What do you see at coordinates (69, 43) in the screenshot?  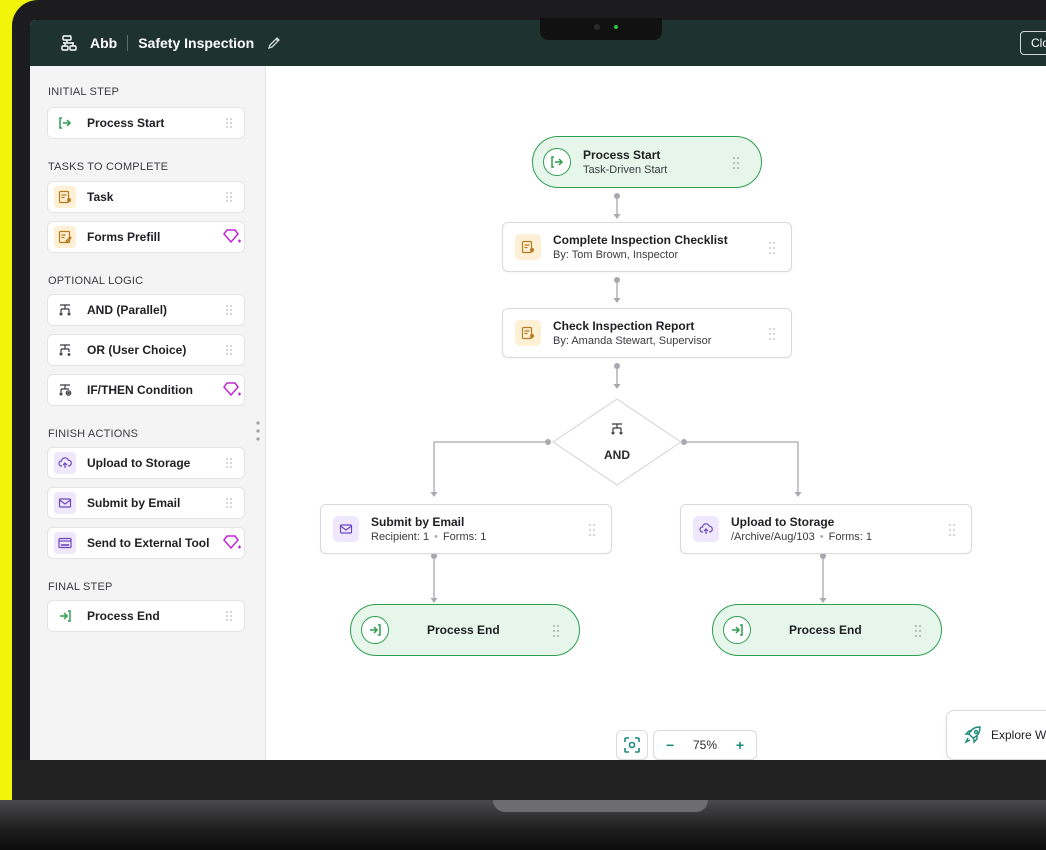 I see `workflow-app-icon` at bounding box center [69, 43].